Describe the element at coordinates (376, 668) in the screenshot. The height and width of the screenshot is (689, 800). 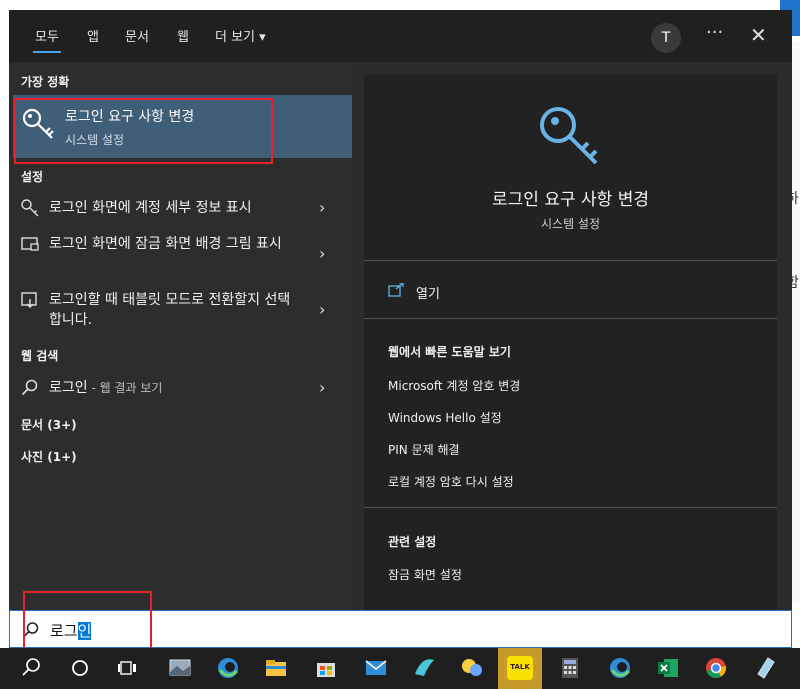
I see `mail-icon` at that location.